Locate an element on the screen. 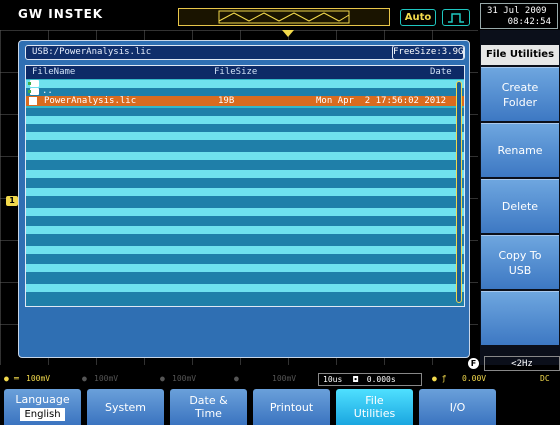  ch1-indicator-icon: ● is located at coordinates (6, 378).